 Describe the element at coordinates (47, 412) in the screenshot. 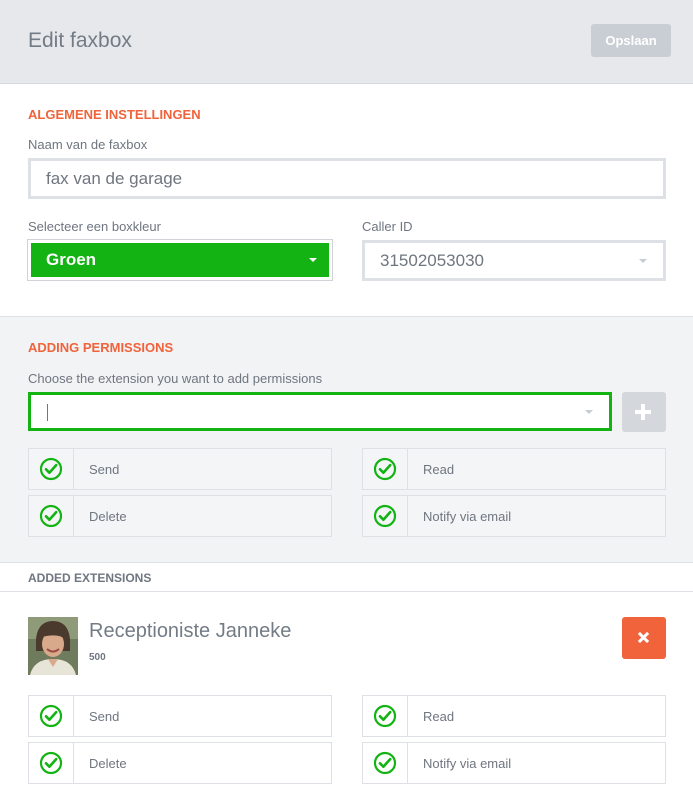

I see `text-cursor` at that location.